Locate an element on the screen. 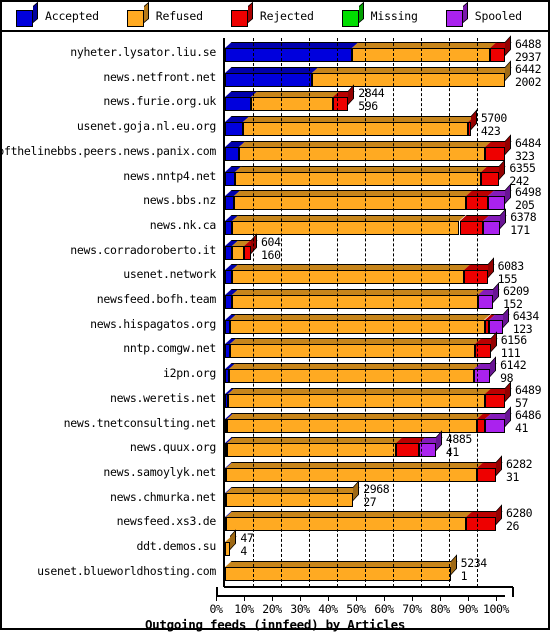  legend-item-rejected: Rejected is located at coordinates (272, 14).